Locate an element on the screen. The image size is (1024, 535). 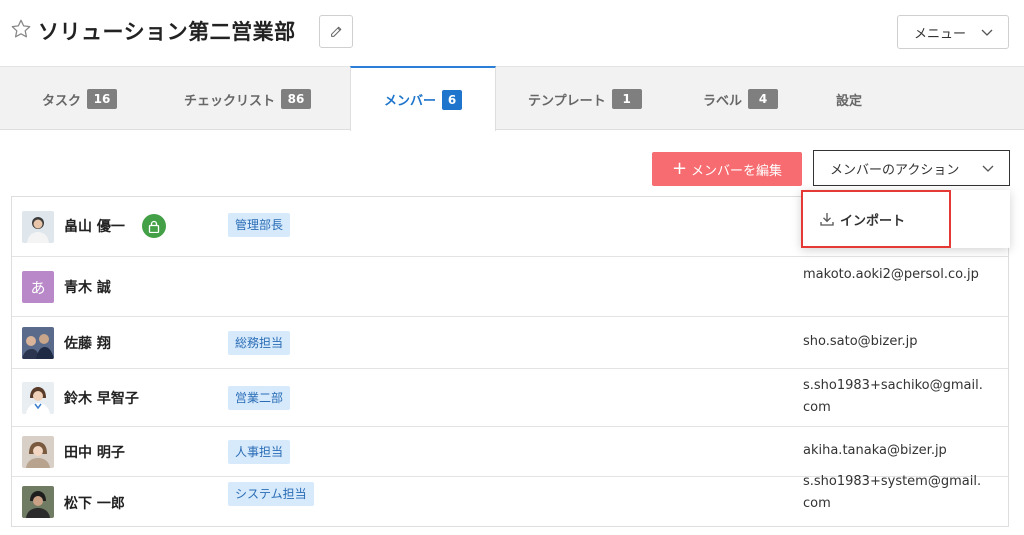
tab-count-badge: 1 is located at coordinates (626, 99).